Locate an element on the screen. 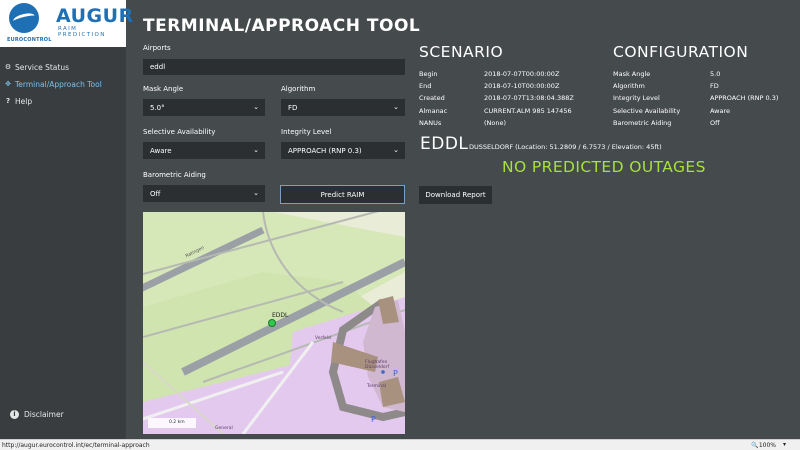  scenario-key: Almanac is located at coordinates (433, 110).